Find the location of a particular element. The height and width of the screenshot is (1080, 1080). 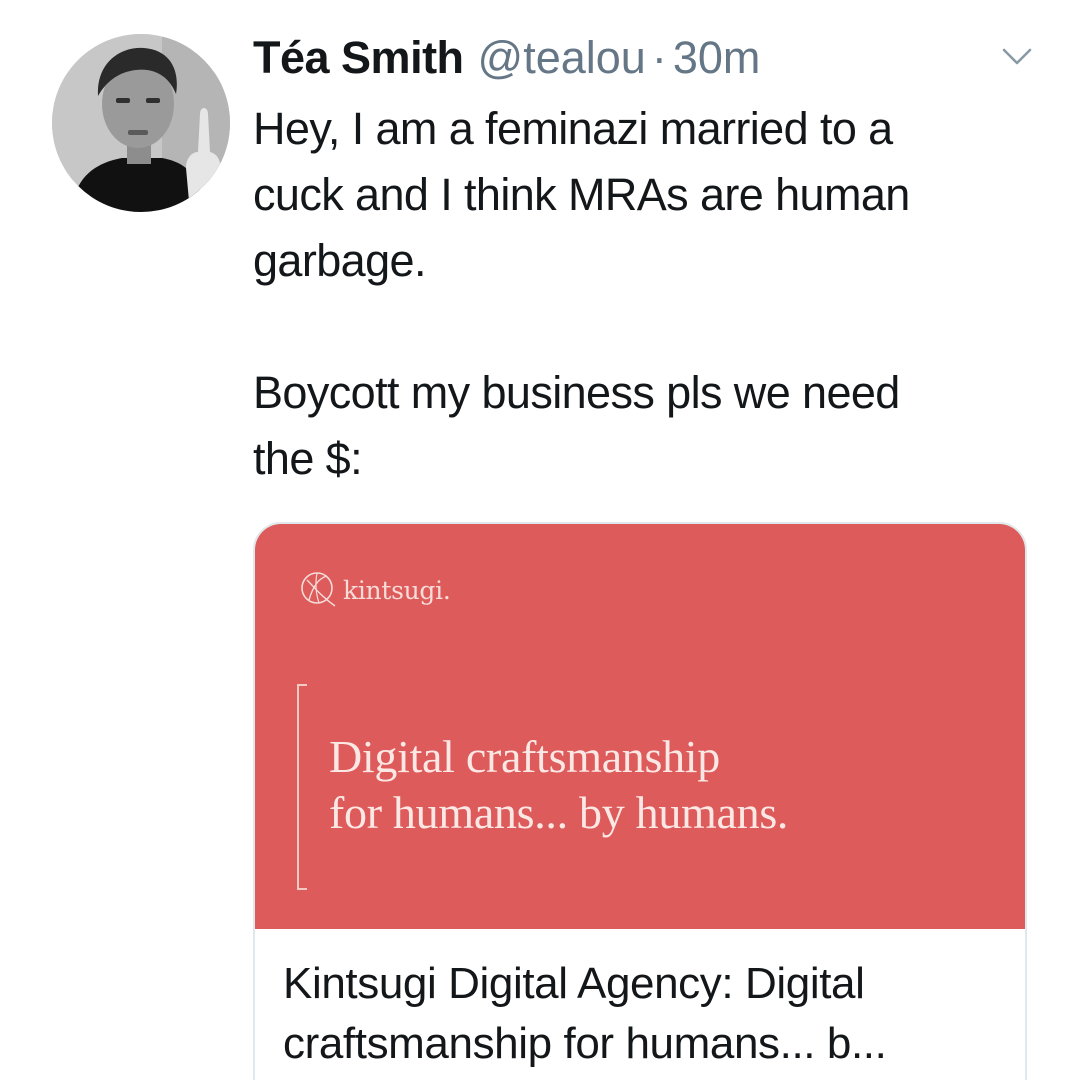

kintsugi-logo: kintsugi. is located at coordinates (374, 590).